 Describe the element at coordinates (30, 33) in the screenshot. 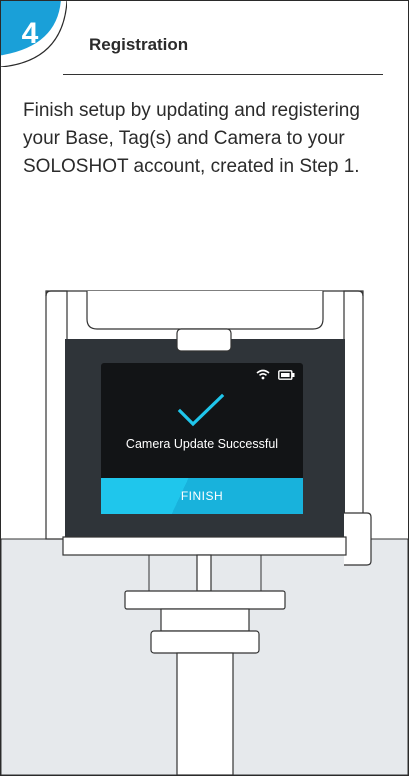

I see `step-number: 4` at that location.